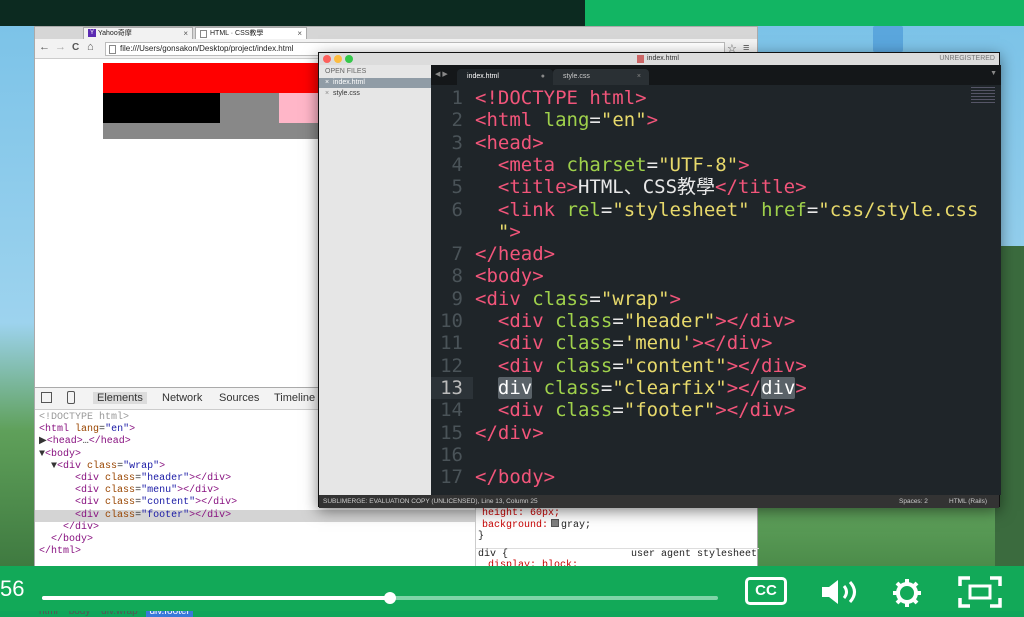 This screenshot has height=617, width=1024. I want to click on back-button: ←, so click(44, 47).